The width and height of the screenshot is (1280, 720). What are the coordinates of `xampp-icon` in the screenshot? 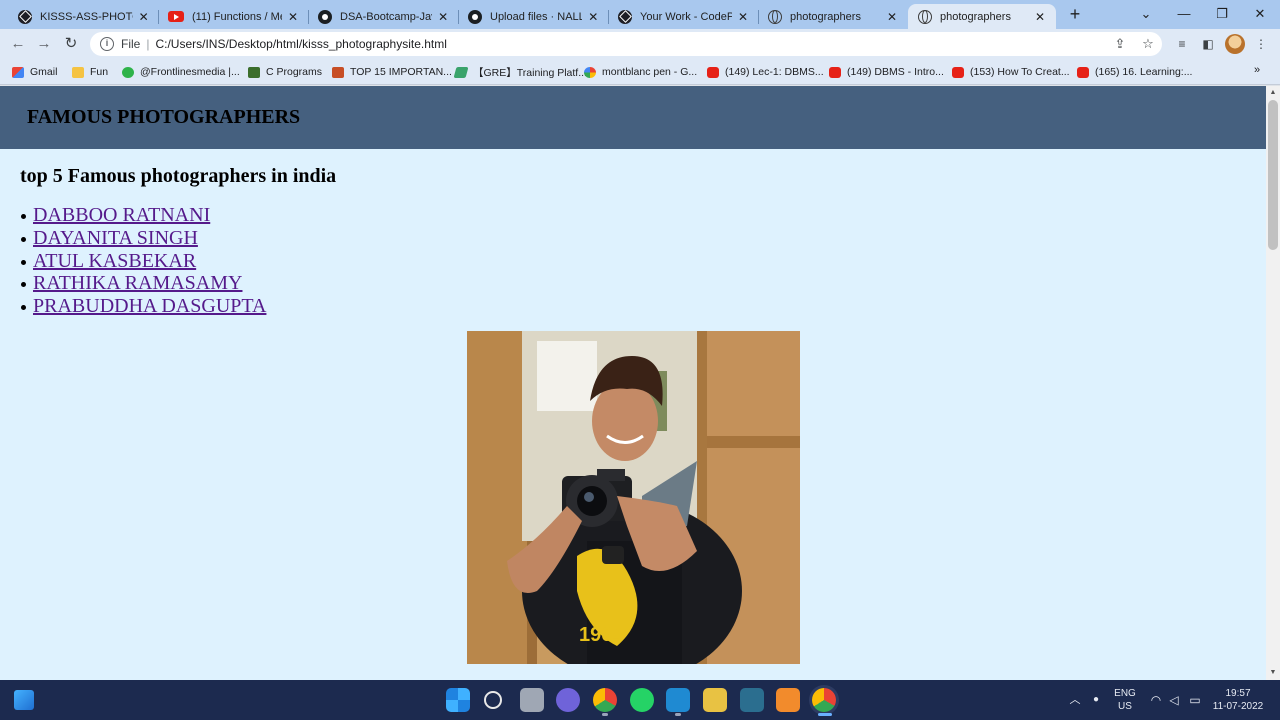 It's located at (788, 700).